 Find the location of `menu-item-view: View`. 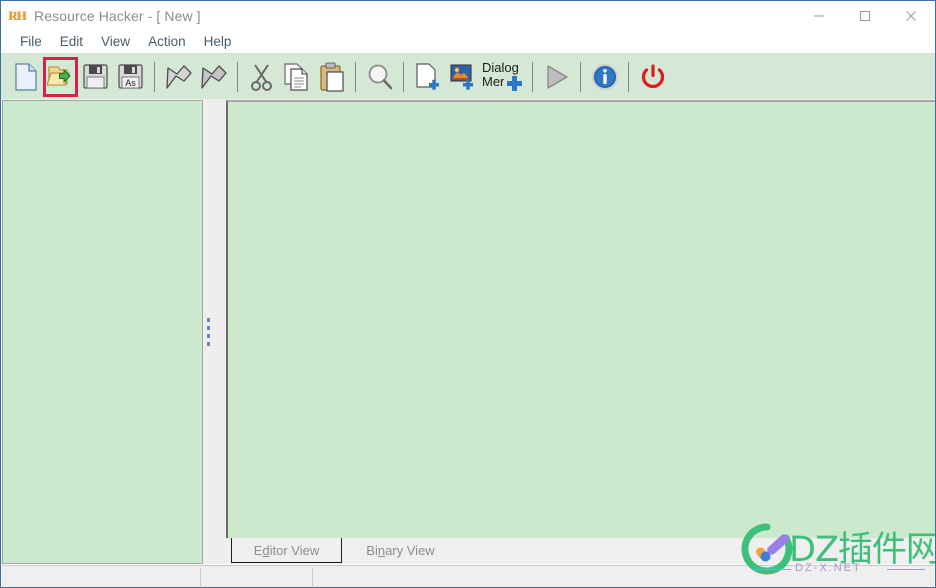

menu-item-view: View is located at coordinates (115, 41).